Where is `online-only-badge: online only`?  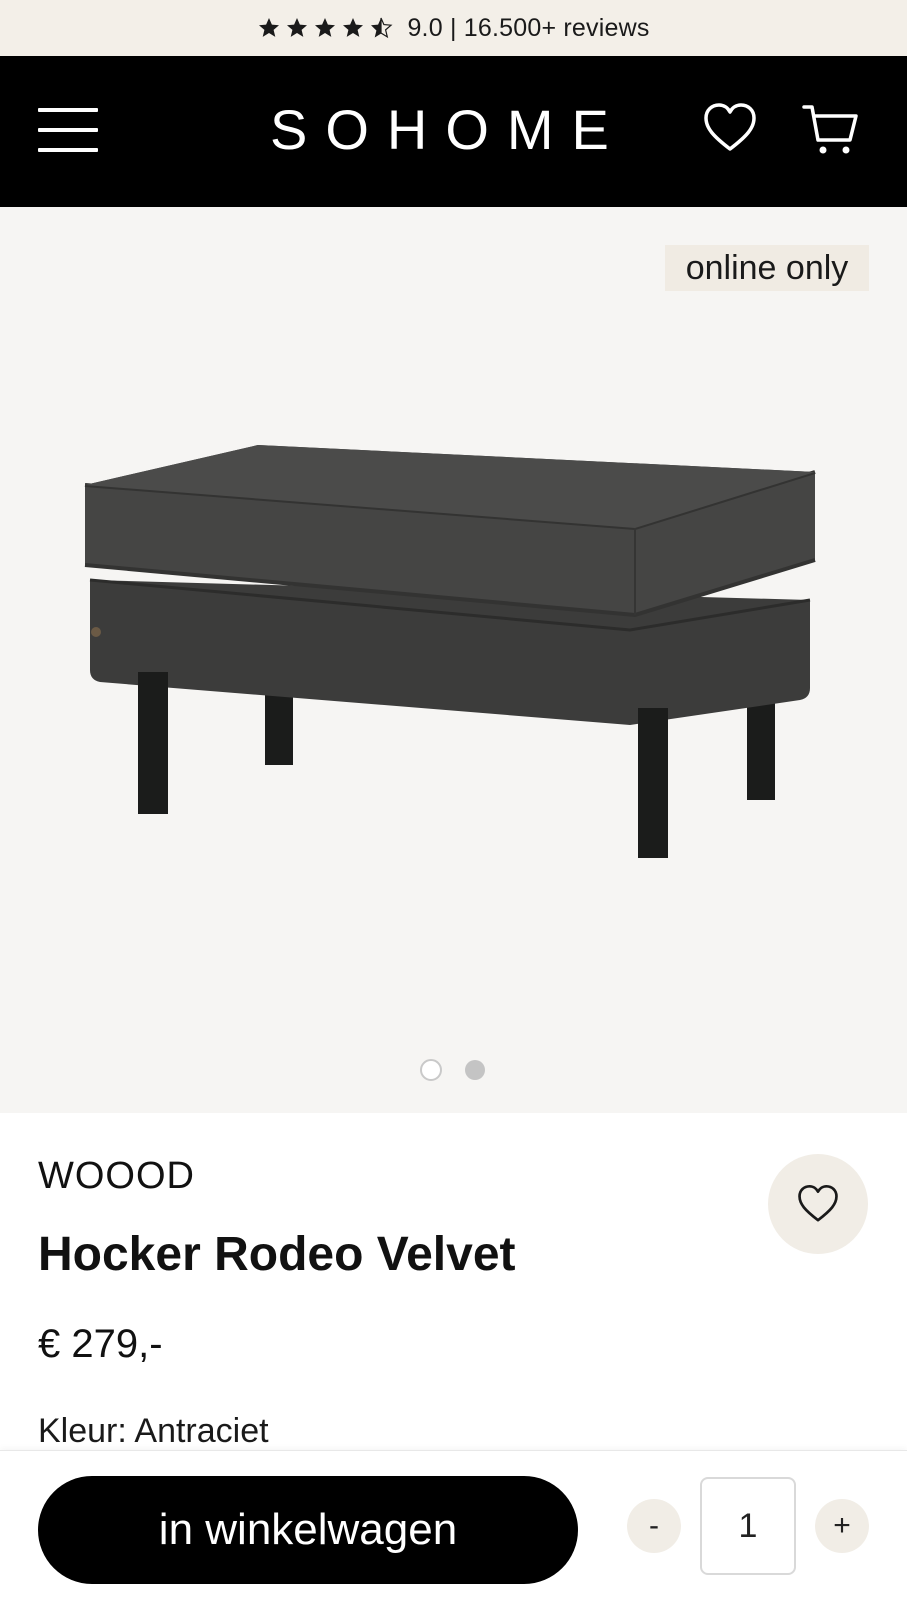 online-only-badge: online only is located at coordinates (767, 268).